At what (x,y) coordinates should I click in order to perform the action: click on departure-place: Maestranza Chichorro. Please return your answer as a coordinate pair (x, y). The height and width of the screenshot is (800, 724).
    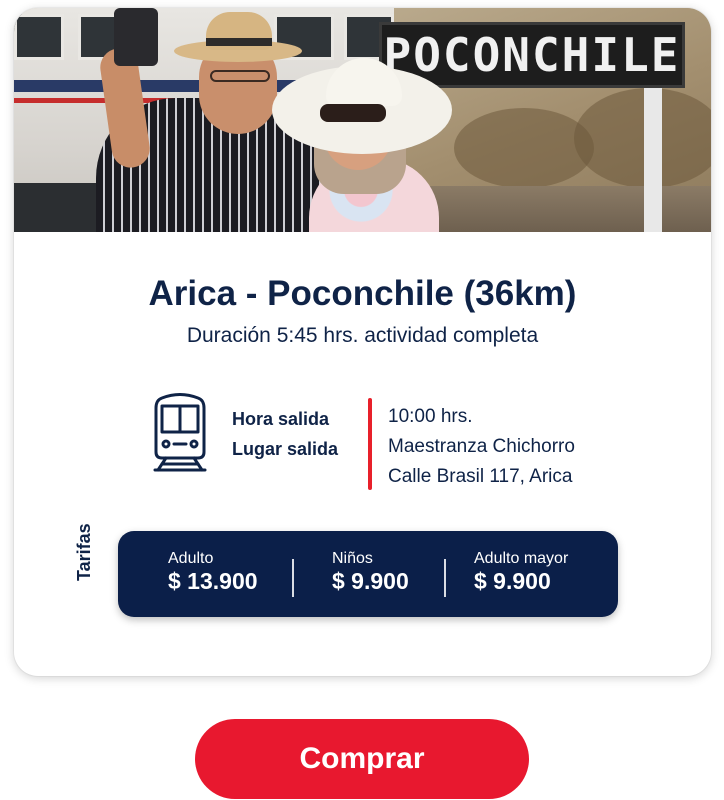
    Looking at the image, I should click on (481, 446).